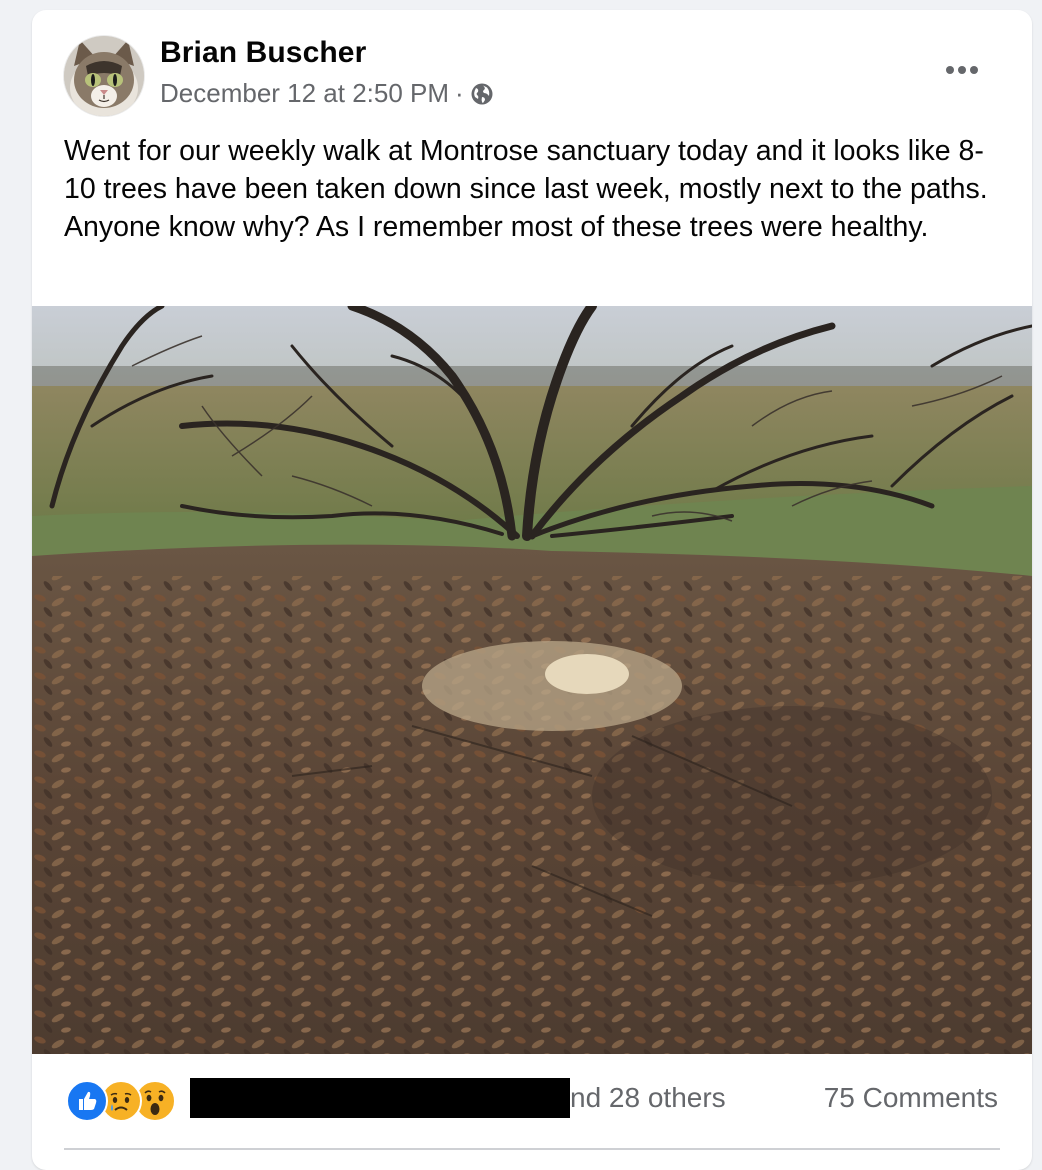 Image resolution: width=1042 pixels, height=1170 pixels. I want to click on avatar, so click(104, 76).